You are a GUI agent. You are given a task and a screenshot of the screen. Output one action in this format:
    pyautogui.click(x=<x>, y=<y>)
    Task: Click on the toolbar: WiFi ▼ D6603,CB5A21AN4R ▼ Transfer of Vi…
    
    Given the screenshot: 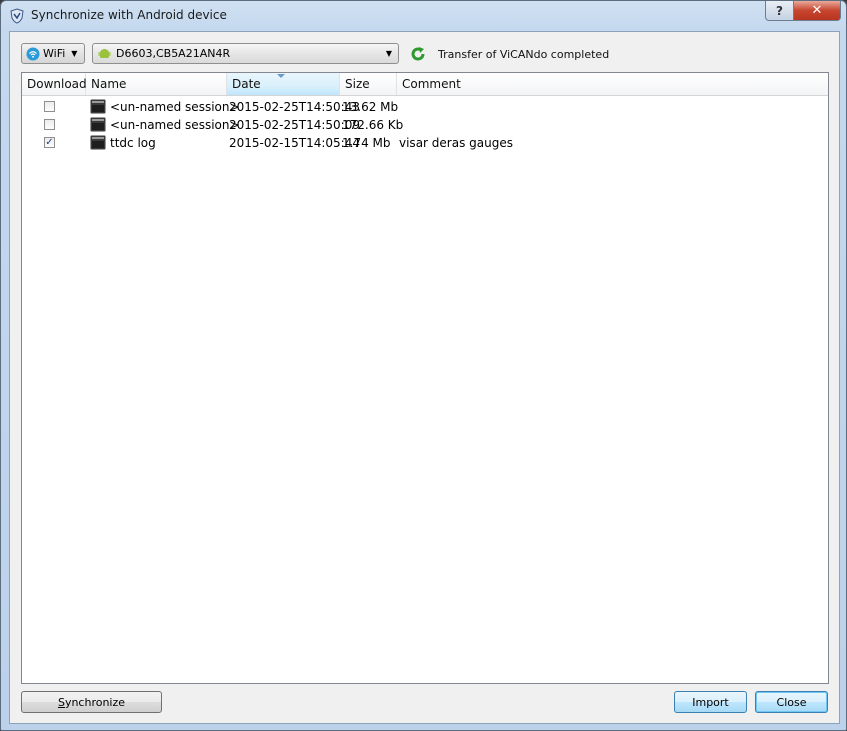 What is the action you would take?
    pyautogui.click(x=424, y=52)
    